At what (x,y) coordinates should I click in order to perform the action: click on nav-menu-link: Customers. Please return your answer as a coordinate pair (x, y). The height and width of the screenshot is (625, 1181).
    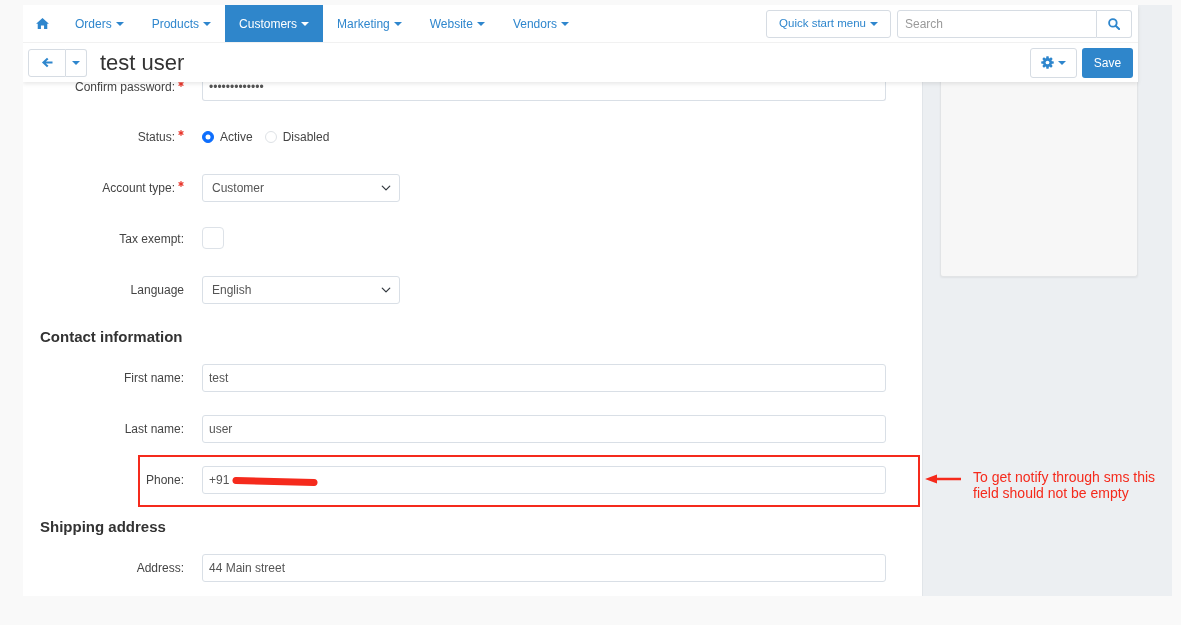
    Looking at the image, I should click on (274, 23).